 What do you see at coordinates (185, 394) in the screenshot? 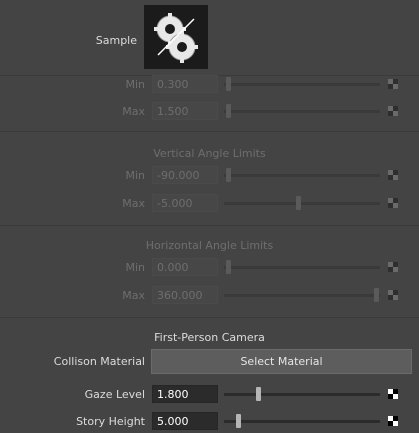
I see `gaze-level-field: 1.800` at bounding box center [185, 394].